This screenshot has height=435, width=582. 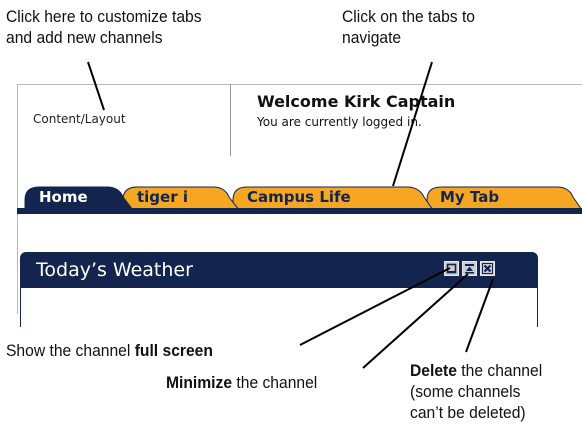 What do you see at coordinates (96, 86) in the screenshot?
I see `callout-line-content-layout` at bounding box center [96, 86].